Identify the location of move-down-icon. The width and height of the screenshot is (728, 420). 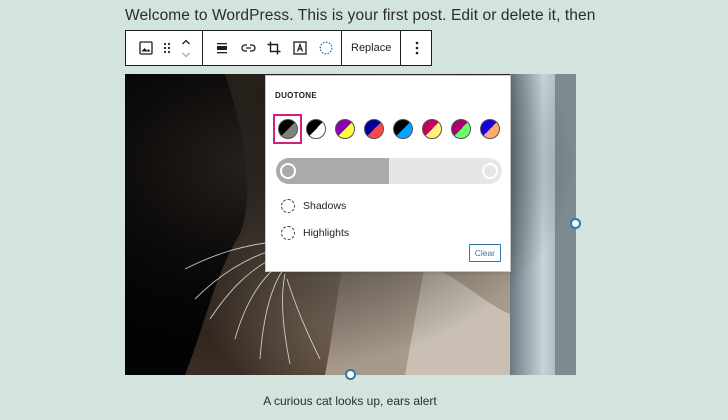
(186, 55).